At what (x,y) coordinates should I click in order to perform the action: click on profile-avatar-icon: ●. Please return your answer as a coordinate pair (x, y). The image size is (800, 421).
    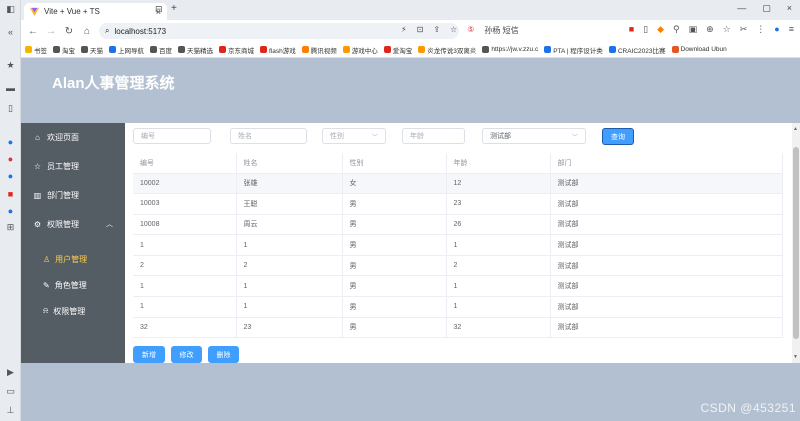
    Looking at the image, I should click on (776, 29).